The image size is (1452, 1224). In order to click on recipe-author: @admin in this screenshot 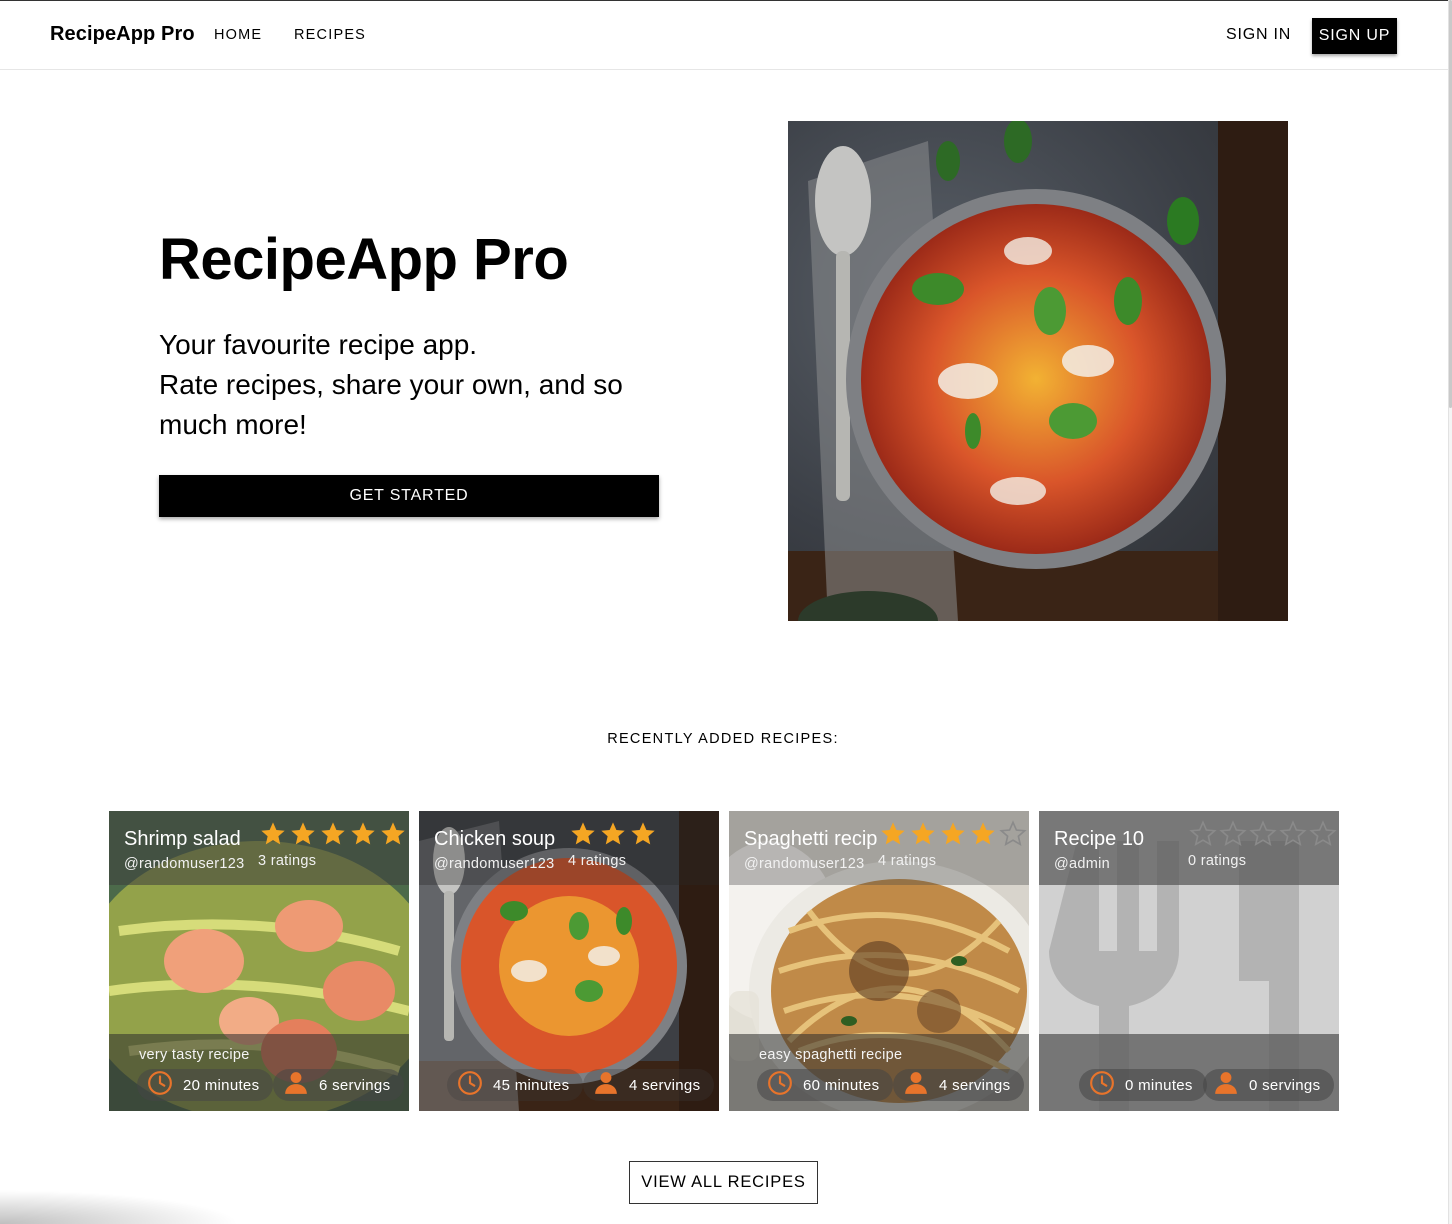, I will do `click(1082, 864)`.